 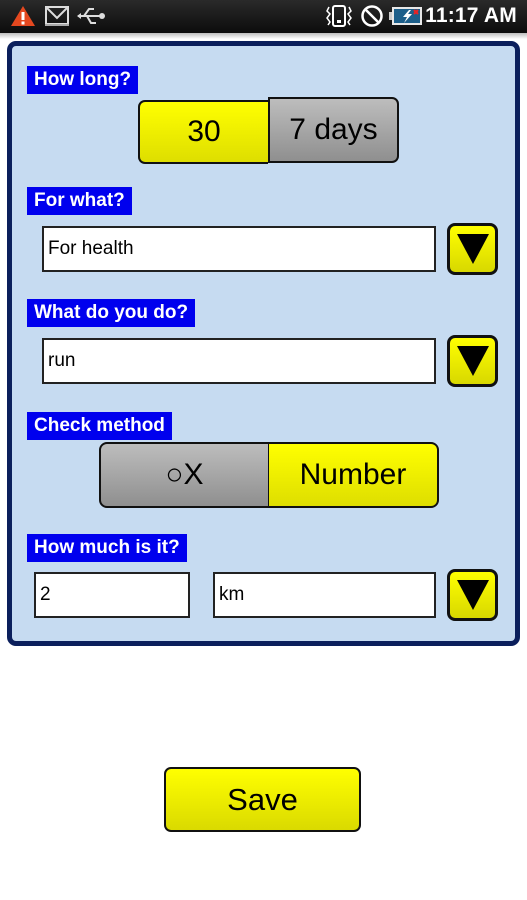 I want to click on warning-icon, so click(x=23, y=16).